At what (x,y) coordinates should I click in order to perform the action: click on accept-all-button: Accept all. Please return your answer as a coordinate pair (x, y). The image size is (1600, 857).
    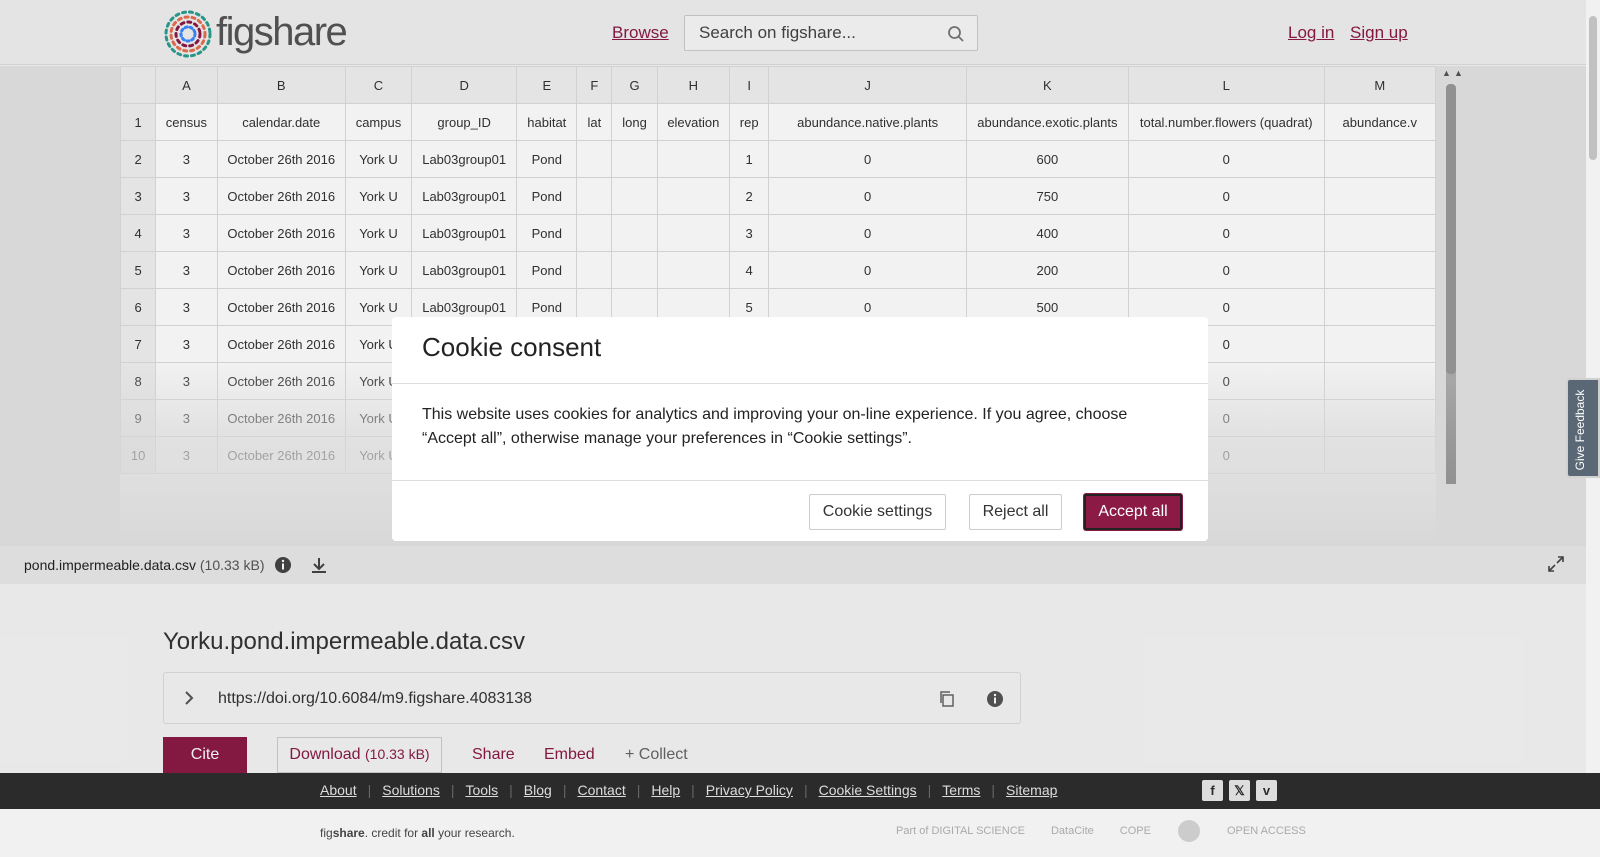
    Looking at the image, I should click on (1133, 512).